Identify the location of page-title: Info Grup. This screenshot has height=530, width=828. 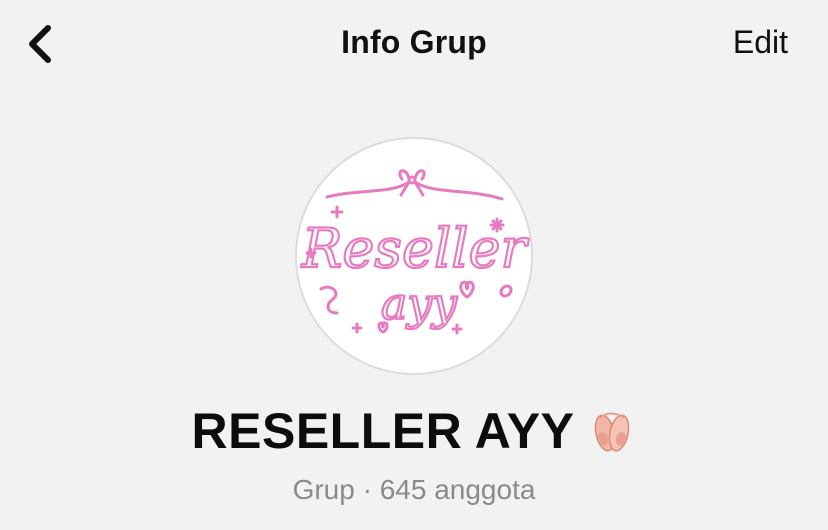
(414, 42).